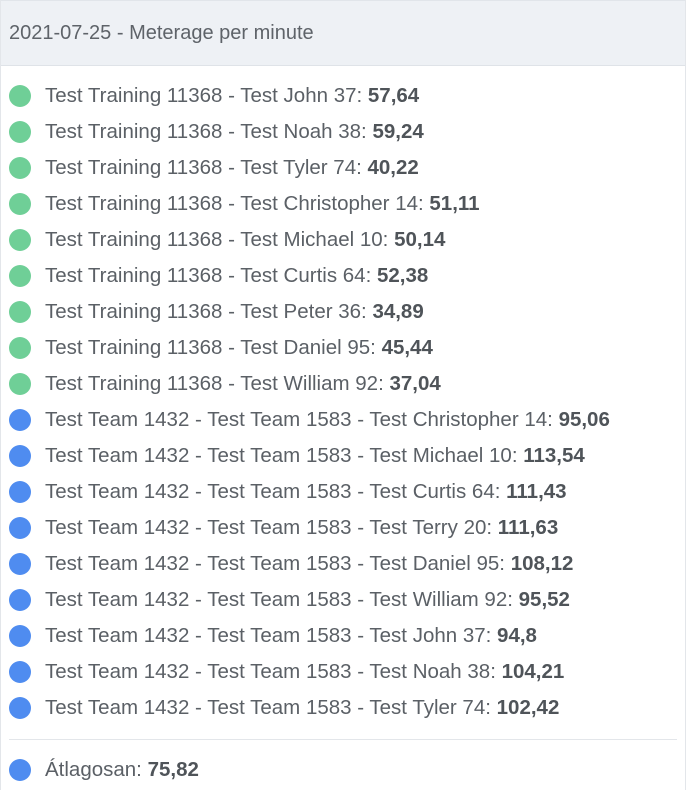 This screenshot has height=790, width=688. I want to click on item-value: 95,52, so click(544, 599).